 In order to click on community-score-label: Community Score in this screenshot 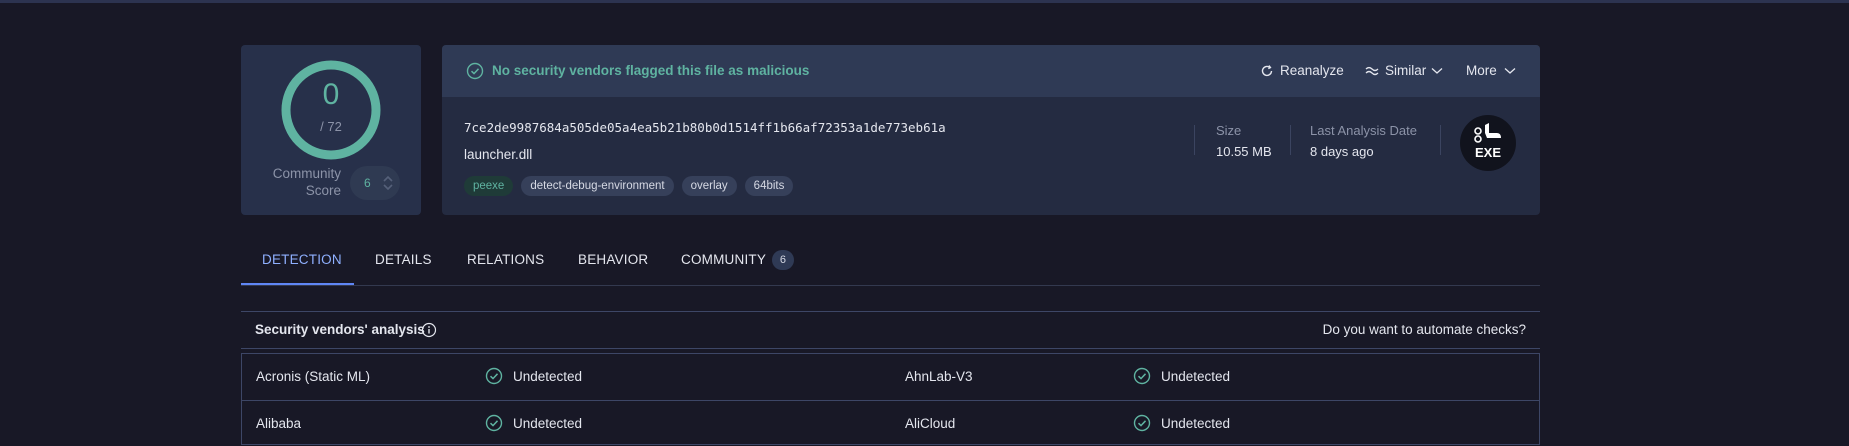, I will do `click(306, 182)`.